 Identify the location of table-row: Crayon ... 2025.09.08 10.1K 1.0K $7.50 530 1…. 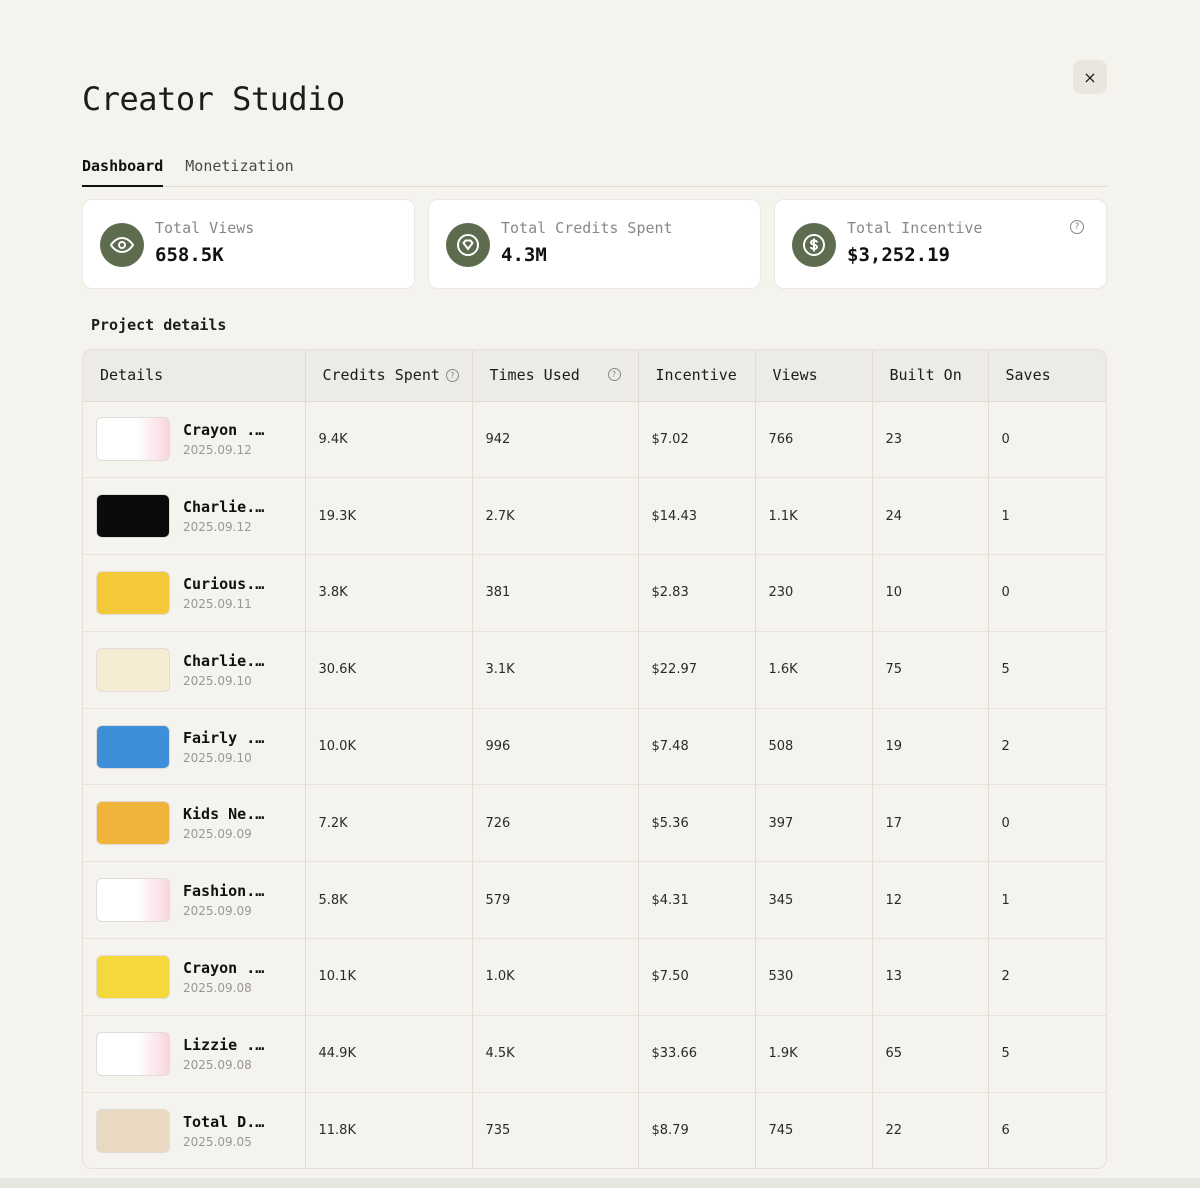
(594, 977).